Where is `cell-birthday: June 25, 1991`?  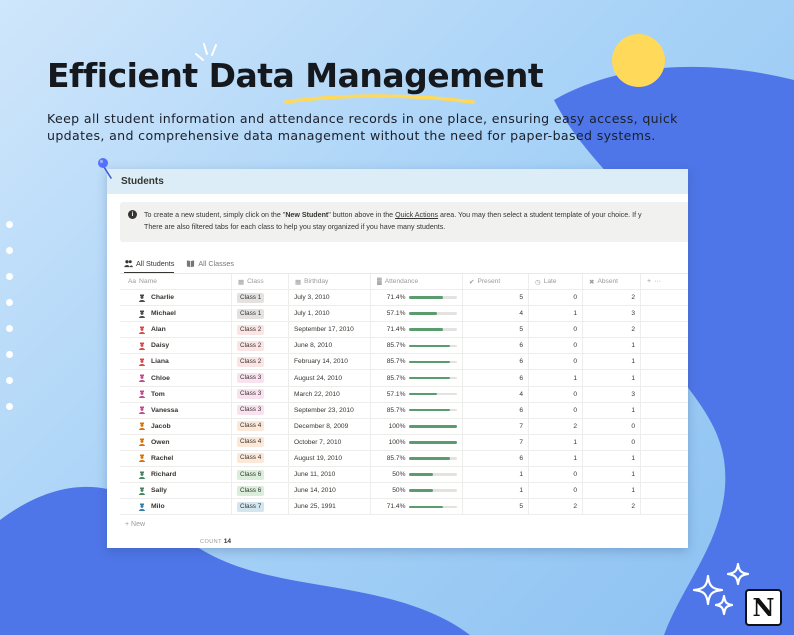
cell-birthday: June 25, 1991 is located at coordinates (330, 507).